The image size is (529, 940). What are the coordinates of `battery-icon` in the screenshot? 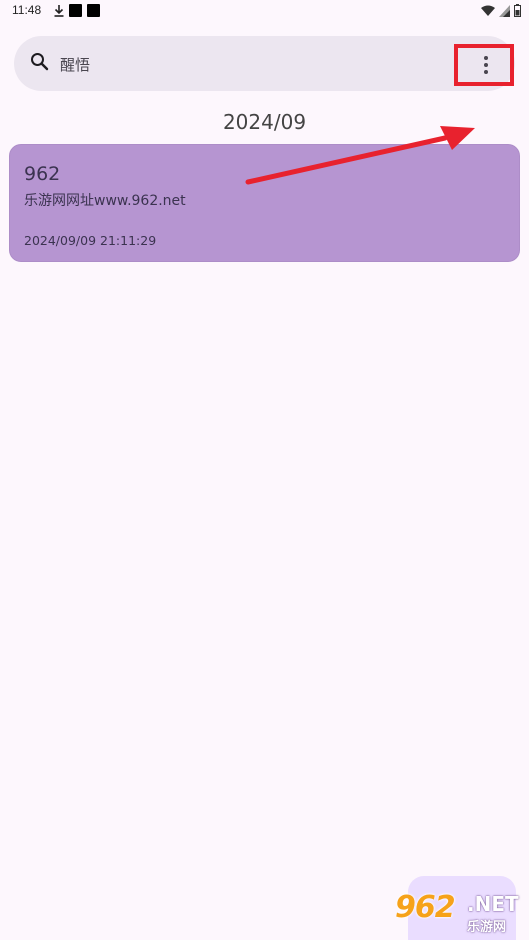 It's located at (517, 10).